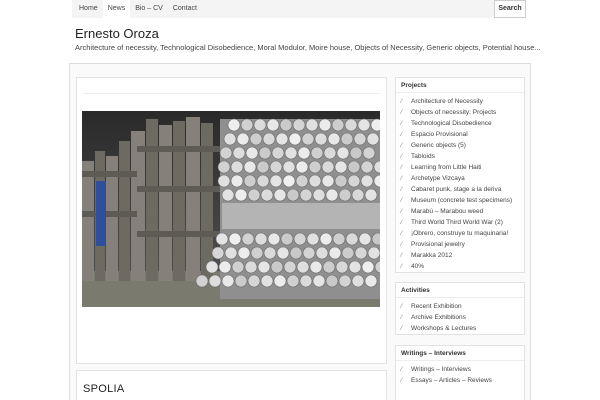  Describe the element at coordinates (444, 328) in the screenshot. I see `list-item-label: Workshops & Lectures` at that location.